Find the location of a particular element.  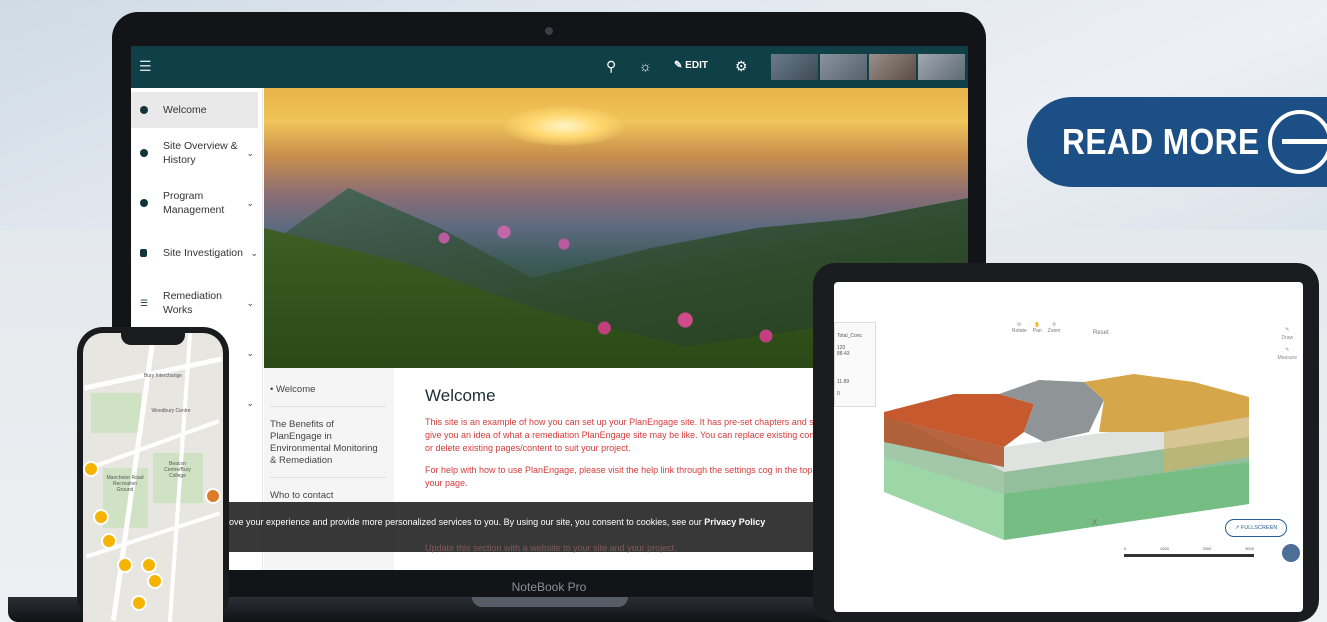

check-circle-icon is located at coordinates (144, 203).